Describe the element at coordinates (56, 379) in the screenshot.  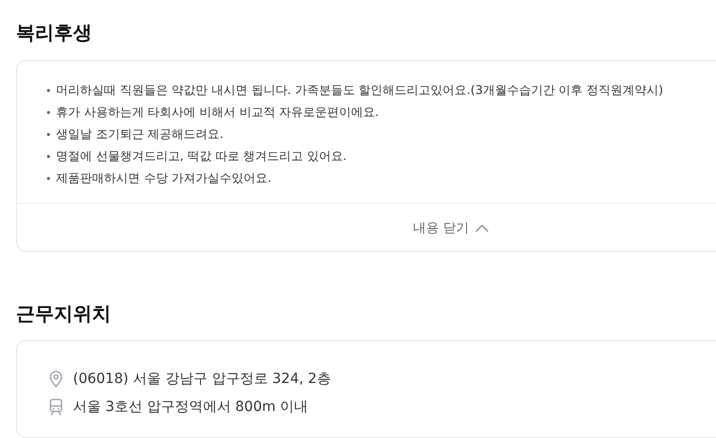
I see `map-pin-icon` at that location.